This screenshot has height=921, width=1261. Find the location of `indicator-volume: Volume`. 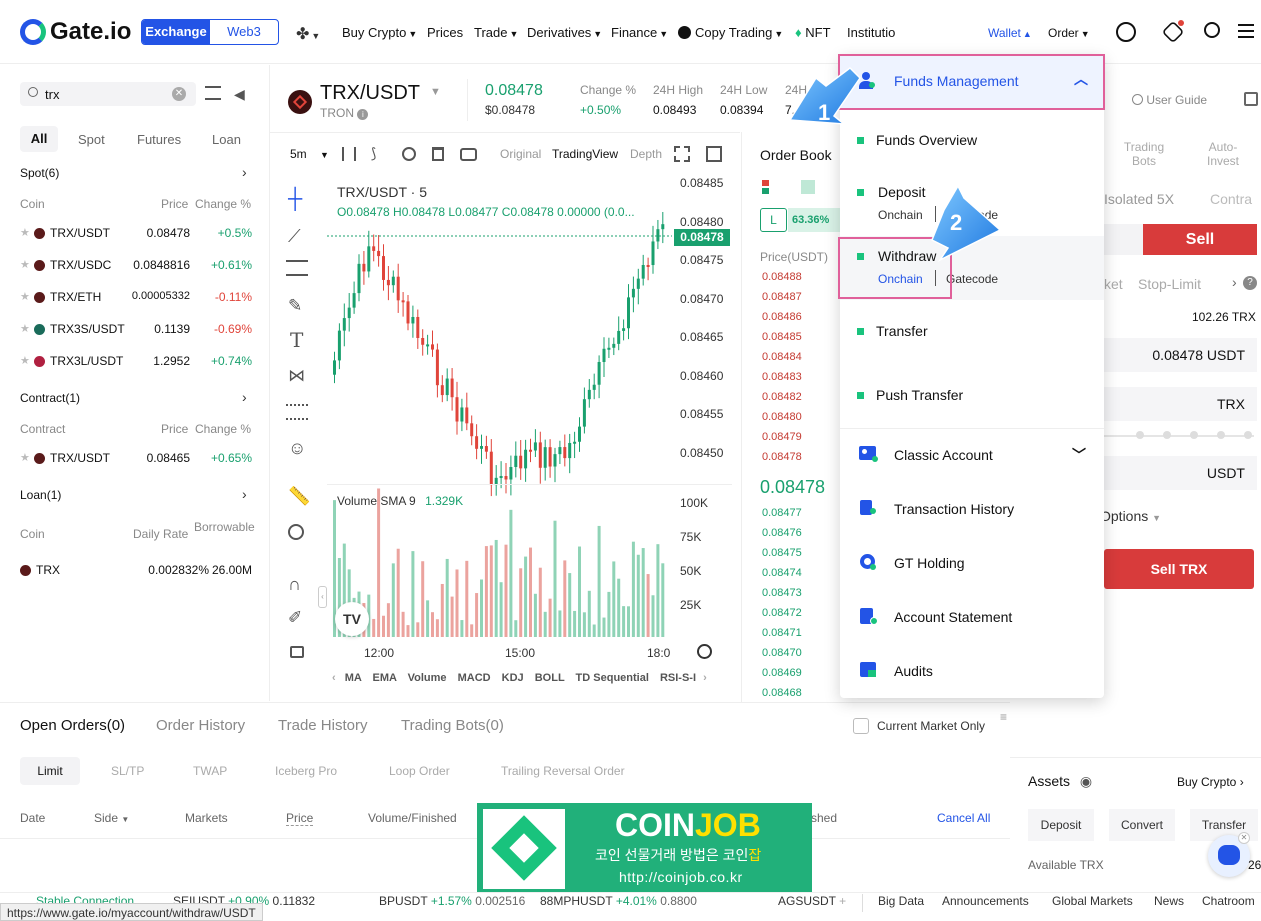

indicator-volume: Volume is located at coordinates (427, 678).